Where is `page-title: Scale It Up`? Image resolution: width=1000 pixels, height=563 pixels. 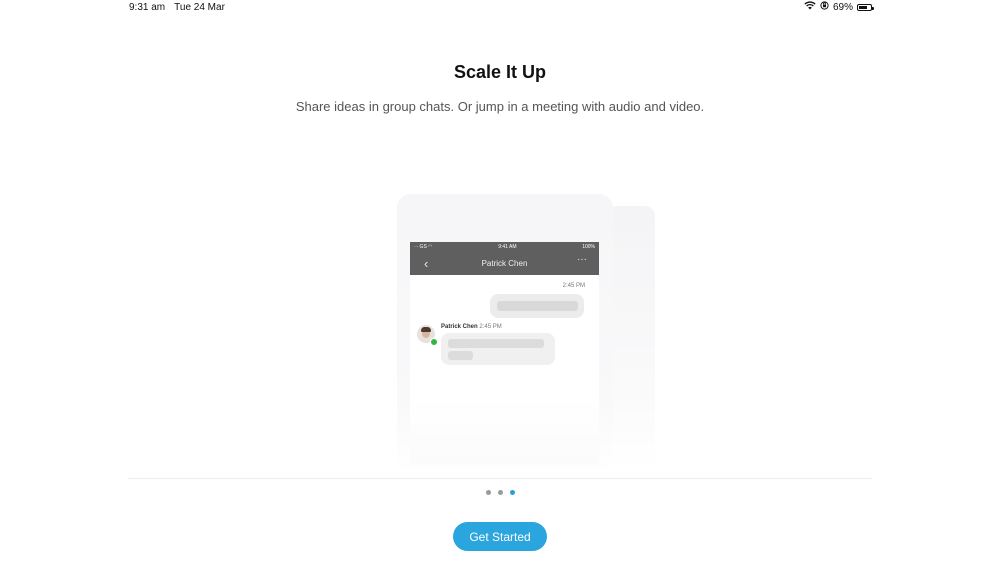 page-title: Scale It Up is located at coordinates (500, 72).